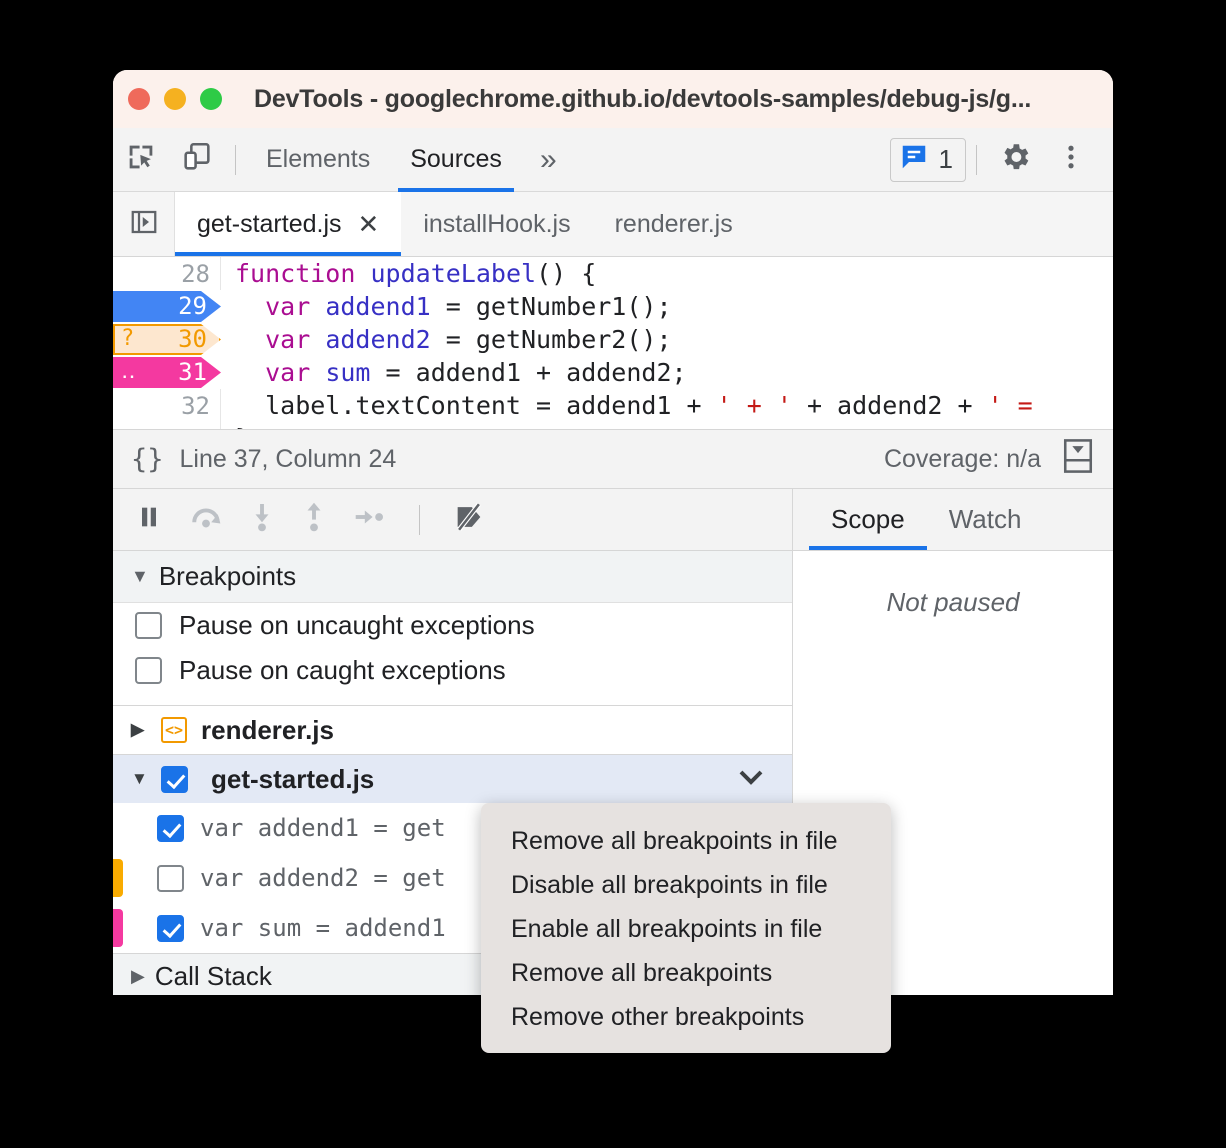  What do you see at coordinates (174, 730) in the screenshot?
I see `js-file-icon: <>` at bounding box center [174, 730].